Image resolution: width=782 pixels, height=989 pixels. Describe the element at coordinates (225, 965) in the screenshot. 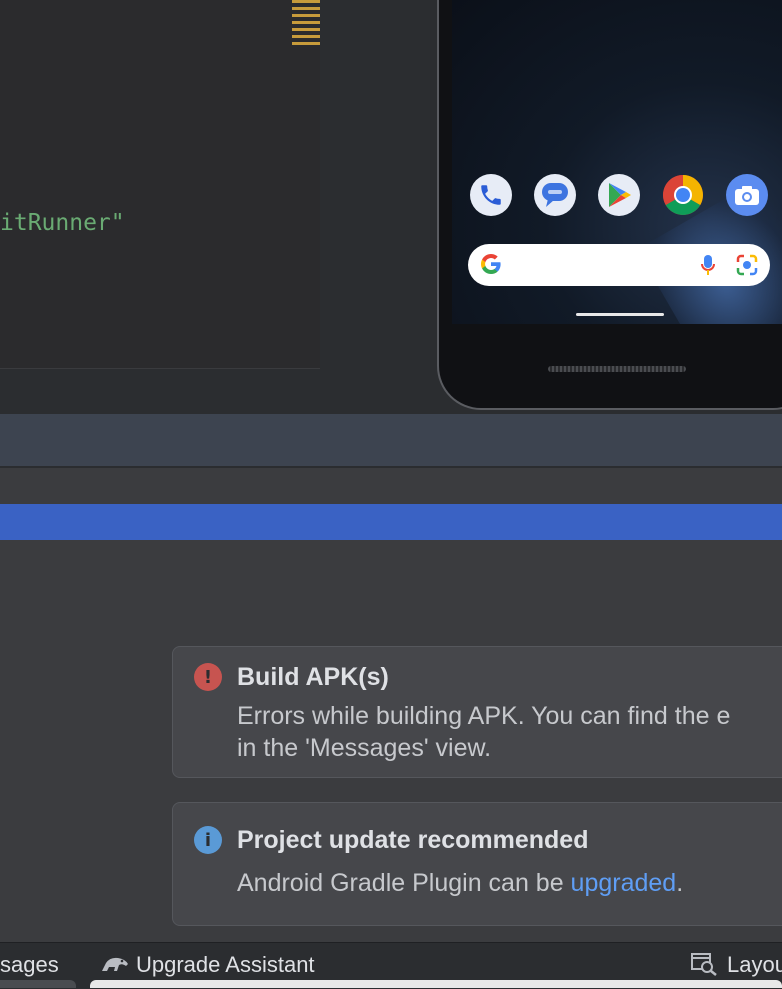

I see `tab-upgrade-assistant: Upgrade Assistant` at that location.